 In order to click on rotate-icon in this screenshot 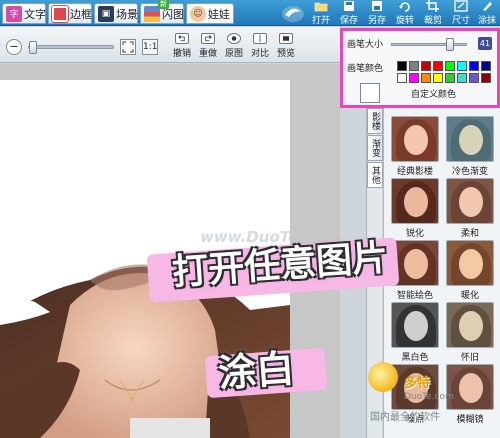, I will do `click(404, 7)`.